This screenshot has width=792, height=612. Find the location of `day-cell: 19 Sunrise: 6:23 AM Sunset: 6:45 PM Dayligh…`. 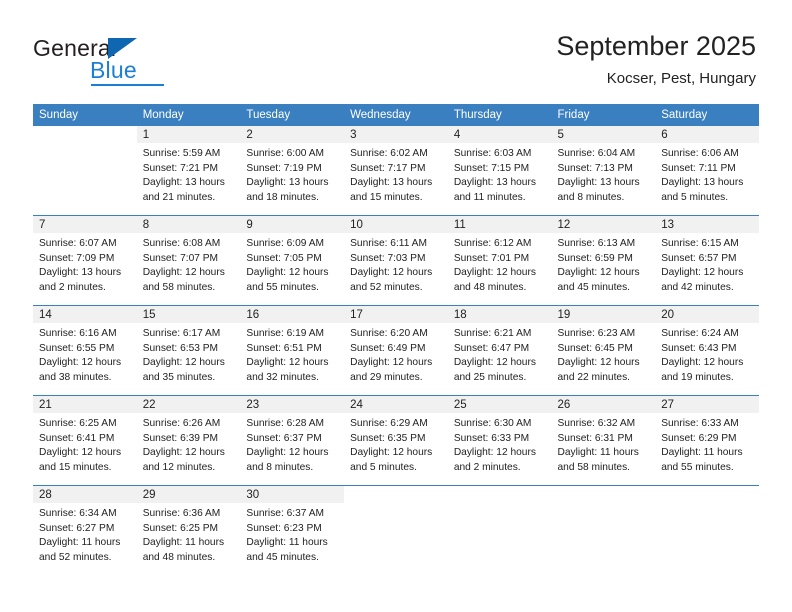

day-cell: 19 Sunrise: 6:23 AM Sunset: 6:45 PM Dayligh… is located at coordinates (603, 350).